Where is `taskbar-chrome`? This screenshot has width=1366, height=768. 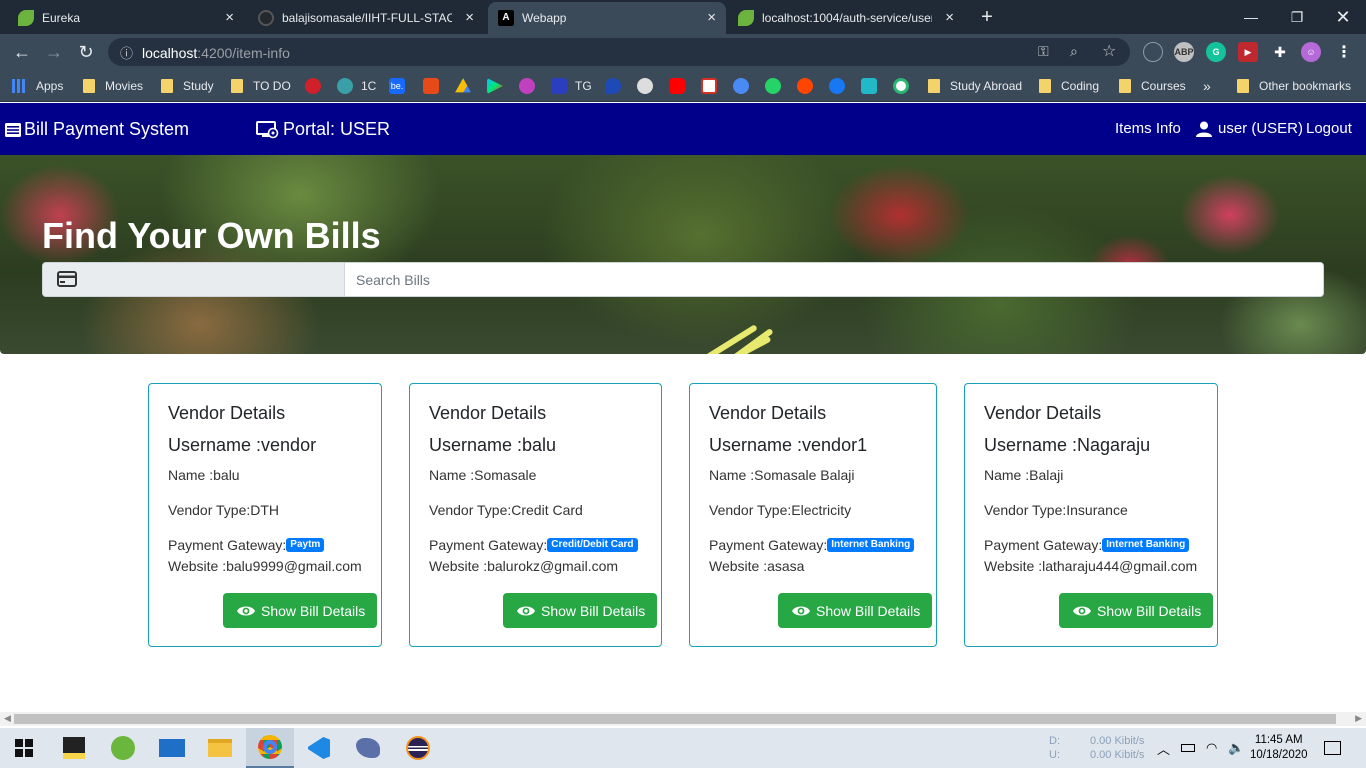 taskbar-chrome is located at coordinates (270, 748).